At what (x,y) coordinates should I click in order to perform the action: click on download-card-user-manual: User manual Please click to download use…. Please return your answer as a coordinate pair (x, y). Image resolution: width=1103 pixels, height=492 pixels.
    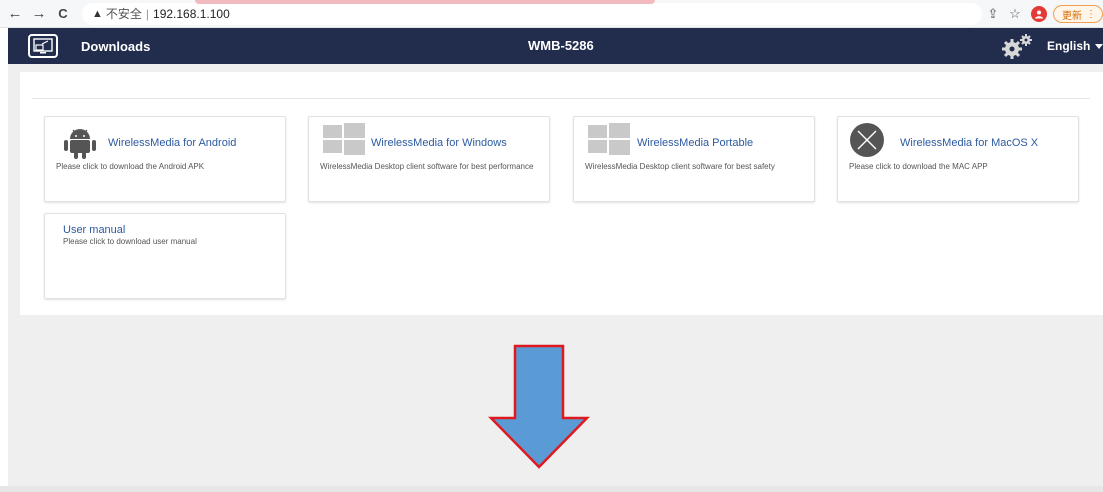
    Looking at the image, I should click on (165, 256).